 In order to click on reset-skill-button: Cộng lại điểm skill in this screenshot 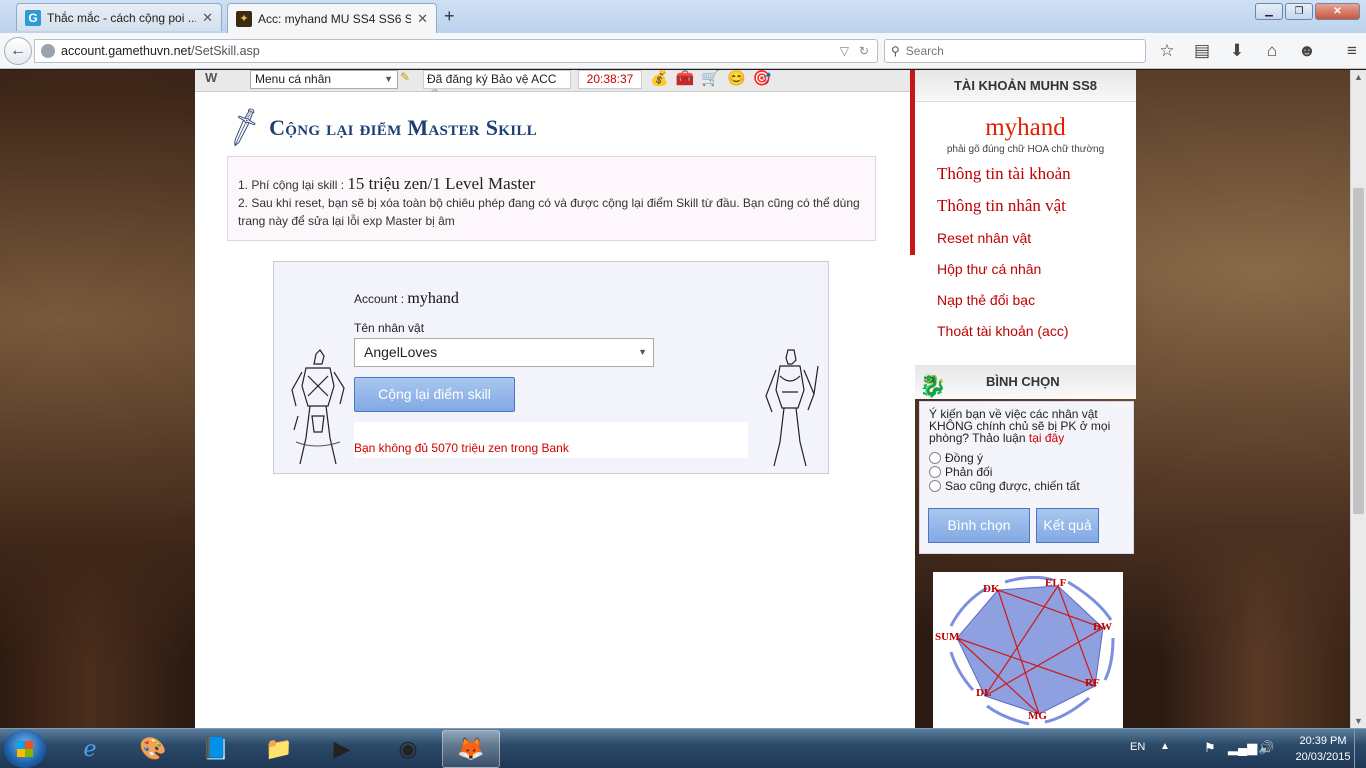, I will do `click(434, 394)`.